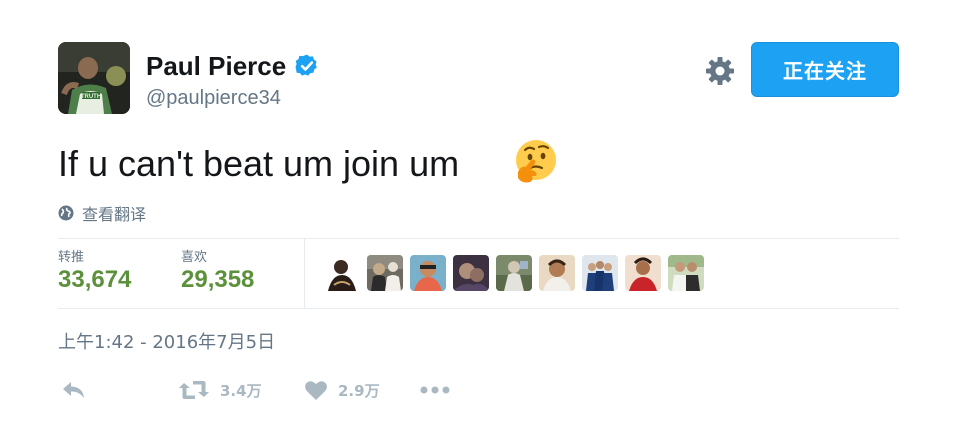 Image resolution: width=957 pixels, height=448 pixels. I want to click on retweets-stat: 转推 33,674, so click(94, 272).